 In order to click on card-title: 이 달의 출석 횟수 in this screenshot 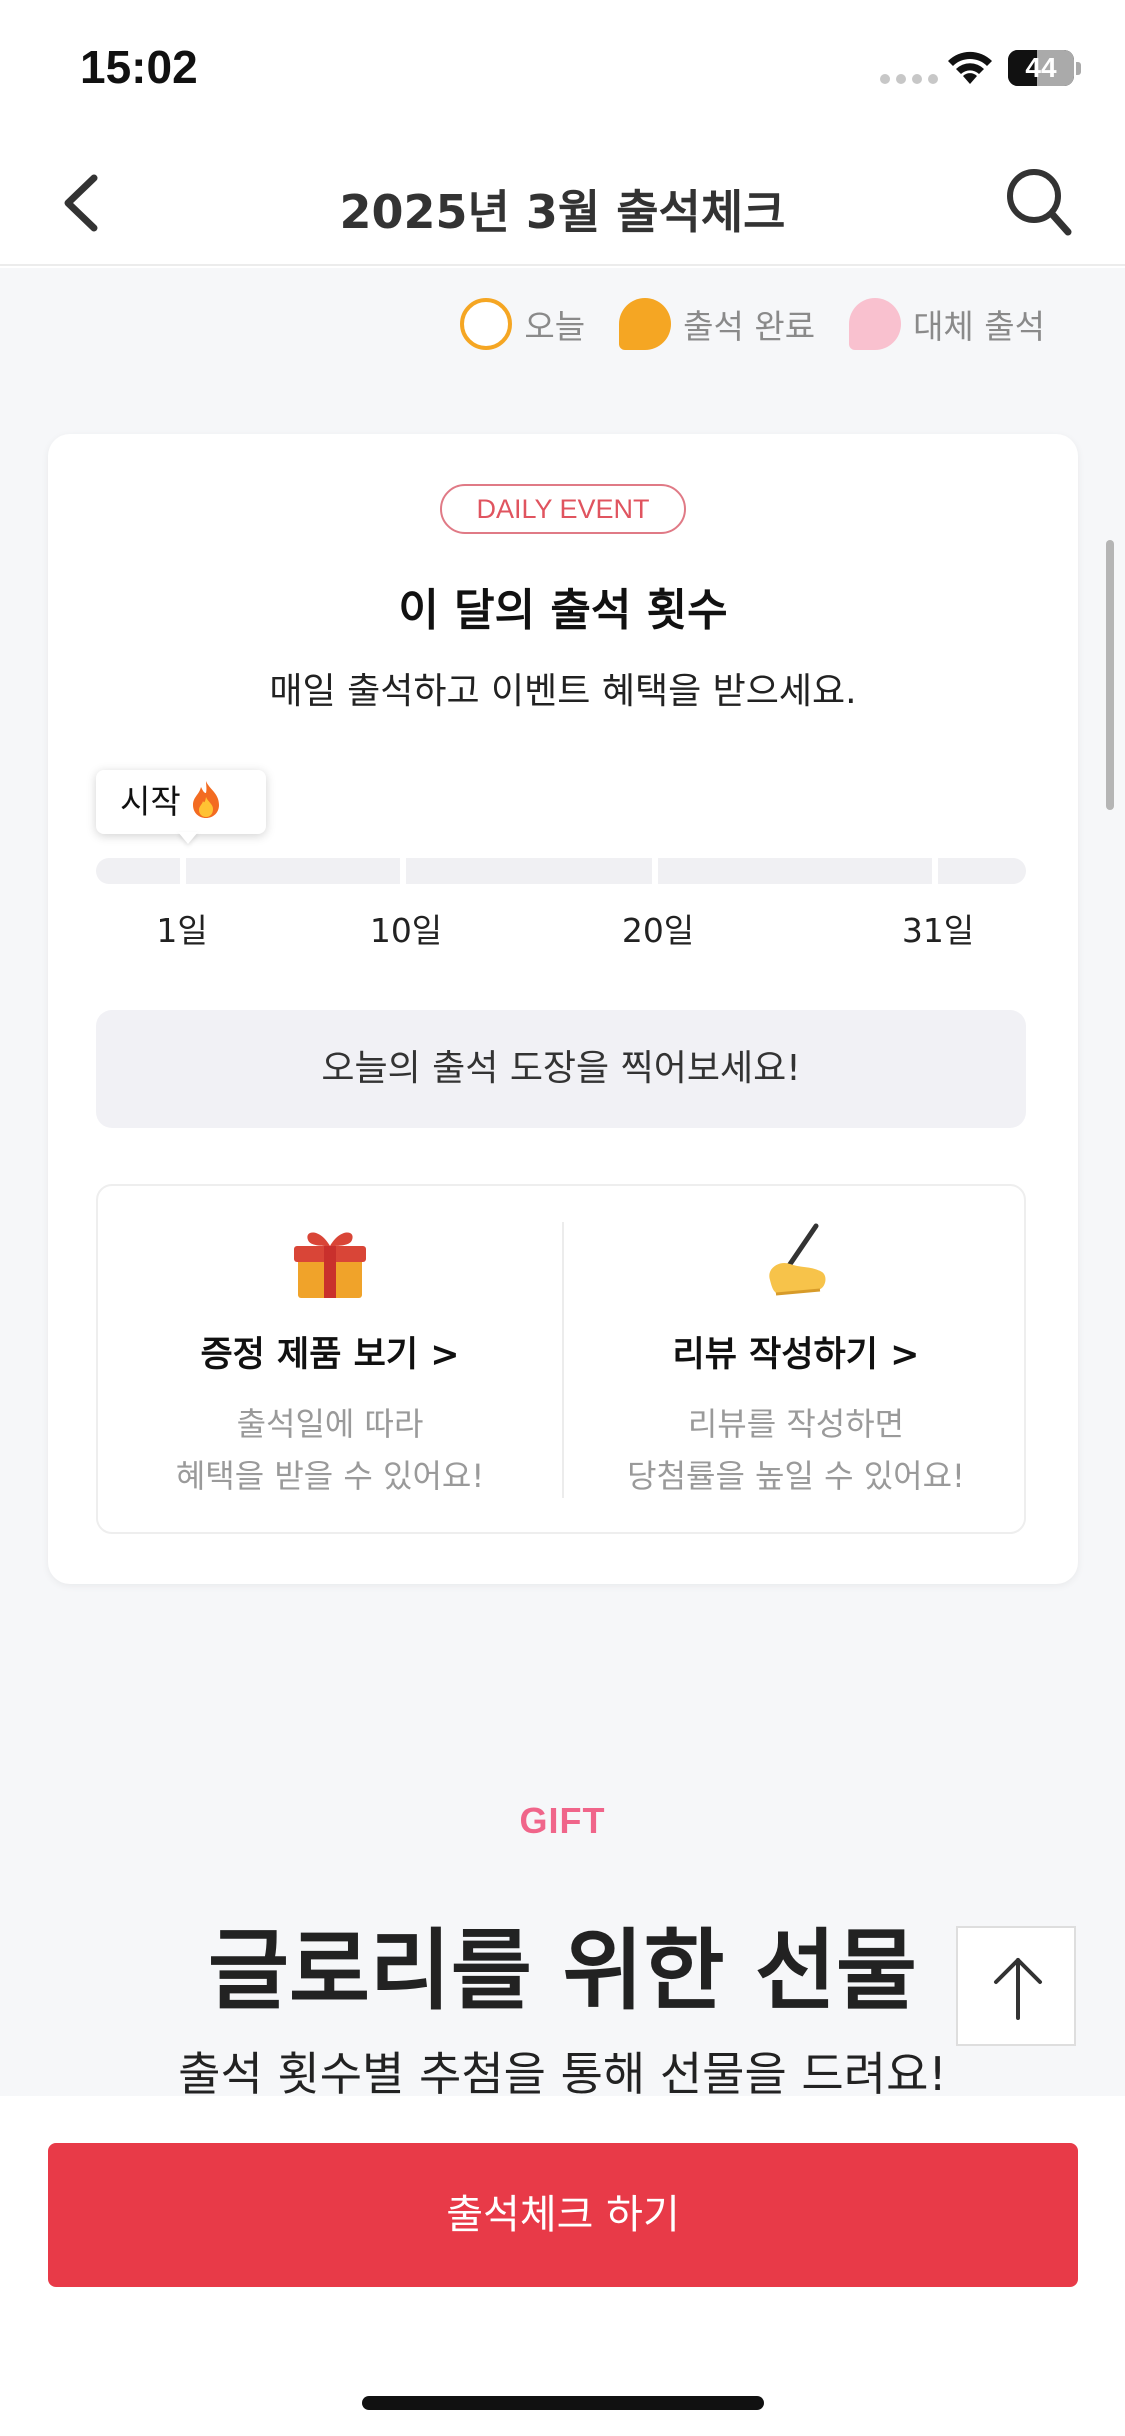, I will do `click(563, 610)`.